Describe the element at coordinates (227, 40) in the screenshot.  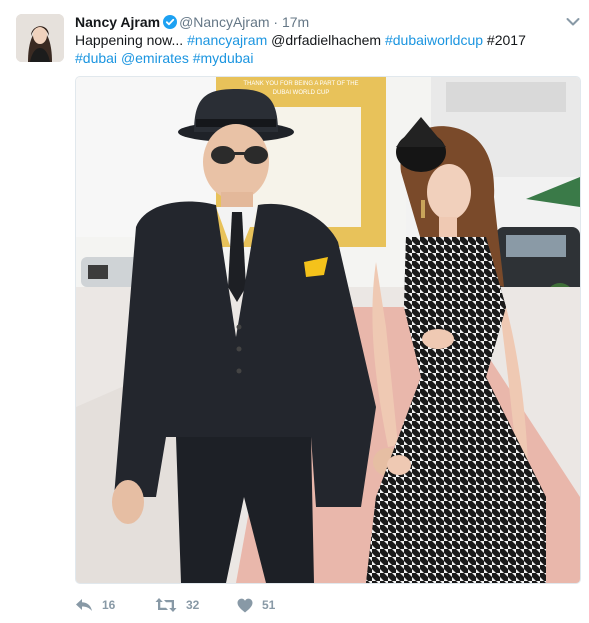
I see `hashtag-link: #nancyajram` at that location.